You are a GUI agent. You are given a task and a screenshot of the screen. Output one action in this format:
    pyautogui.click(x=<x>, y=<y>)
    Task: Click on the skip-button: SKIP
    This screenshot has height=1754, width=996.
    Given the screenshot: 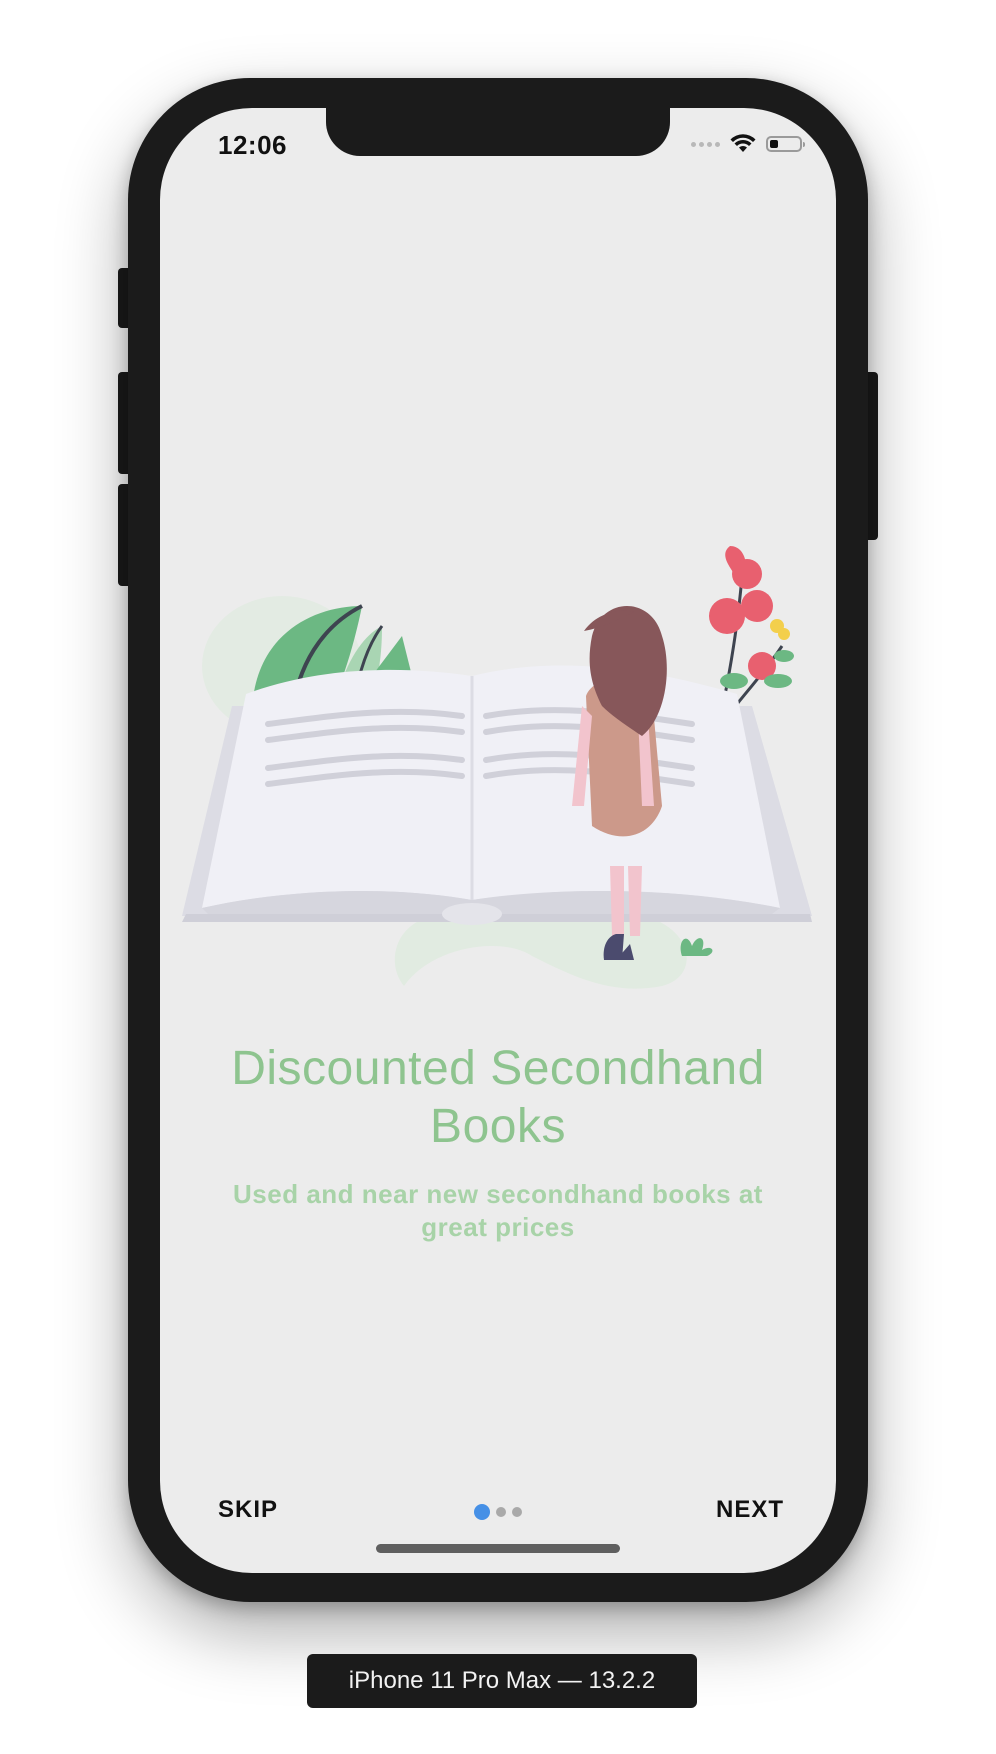 What is the action you would take?
    pyautogui.click(x=248, y=1510)
    